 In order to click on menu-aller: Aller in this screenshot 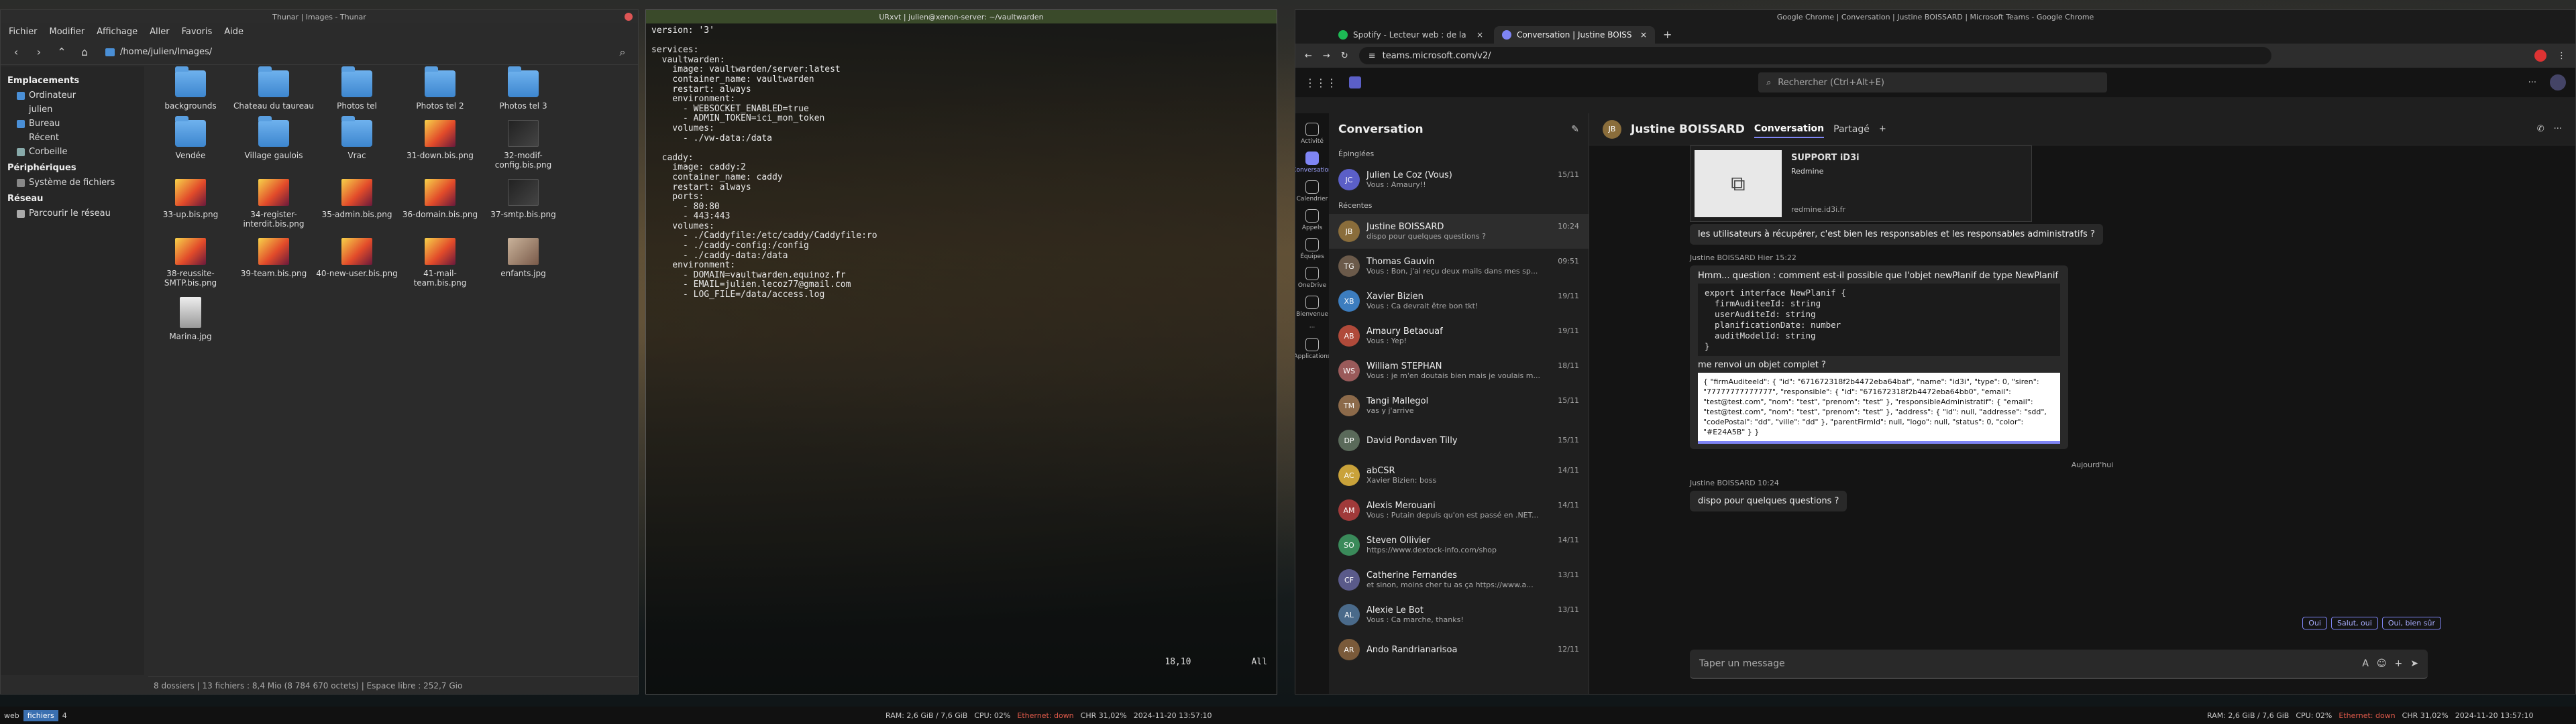, I will do `click(159, 32)`.